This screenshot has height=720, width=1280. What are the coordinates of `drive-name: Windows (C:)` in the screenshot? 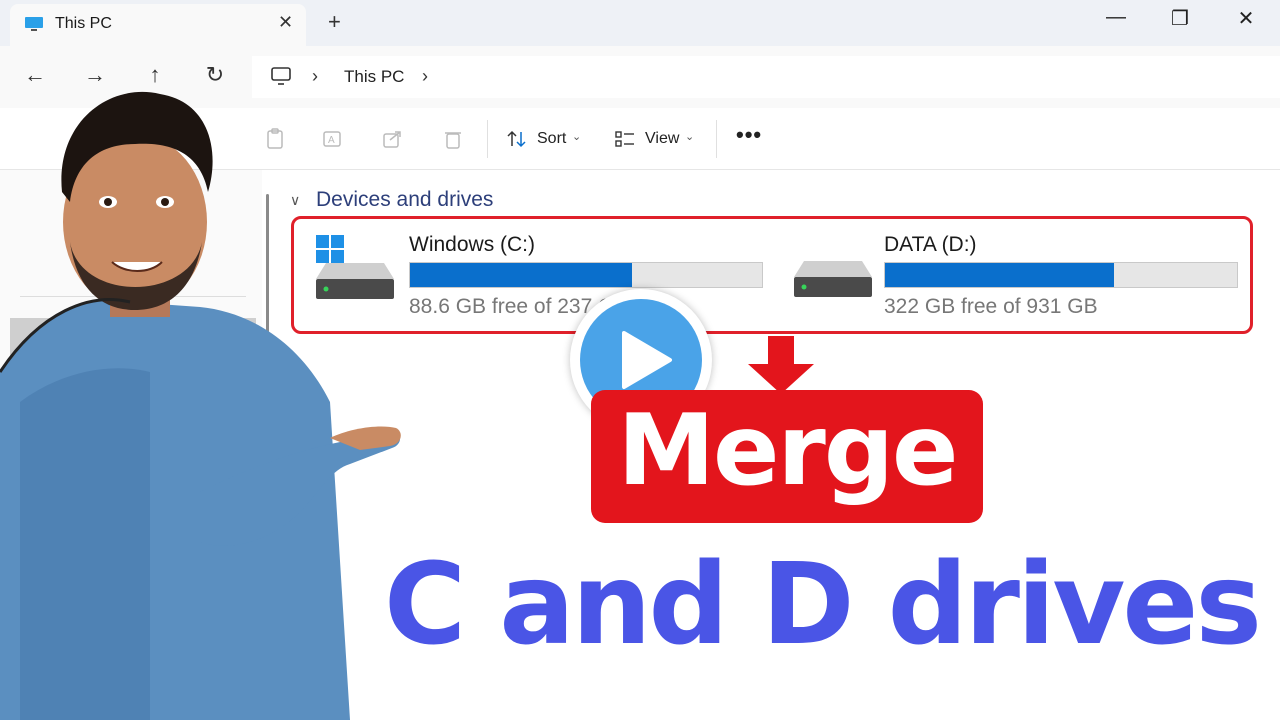 It's located at (472, 245).